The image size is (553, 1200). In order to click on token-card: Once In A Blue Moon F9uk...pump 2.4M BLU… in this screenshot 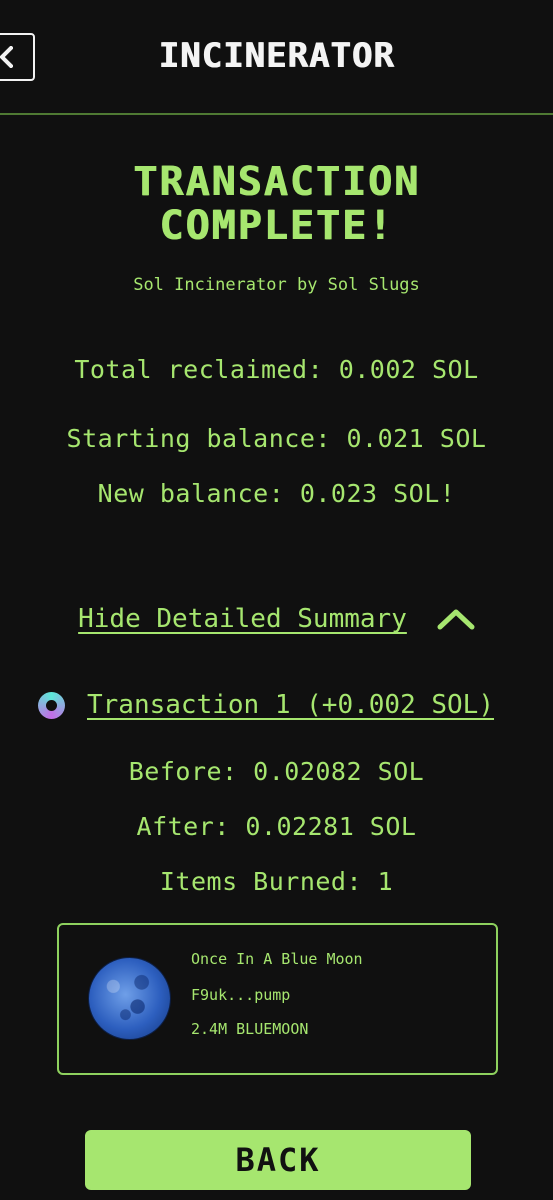, I will do `click(277, 999)`.